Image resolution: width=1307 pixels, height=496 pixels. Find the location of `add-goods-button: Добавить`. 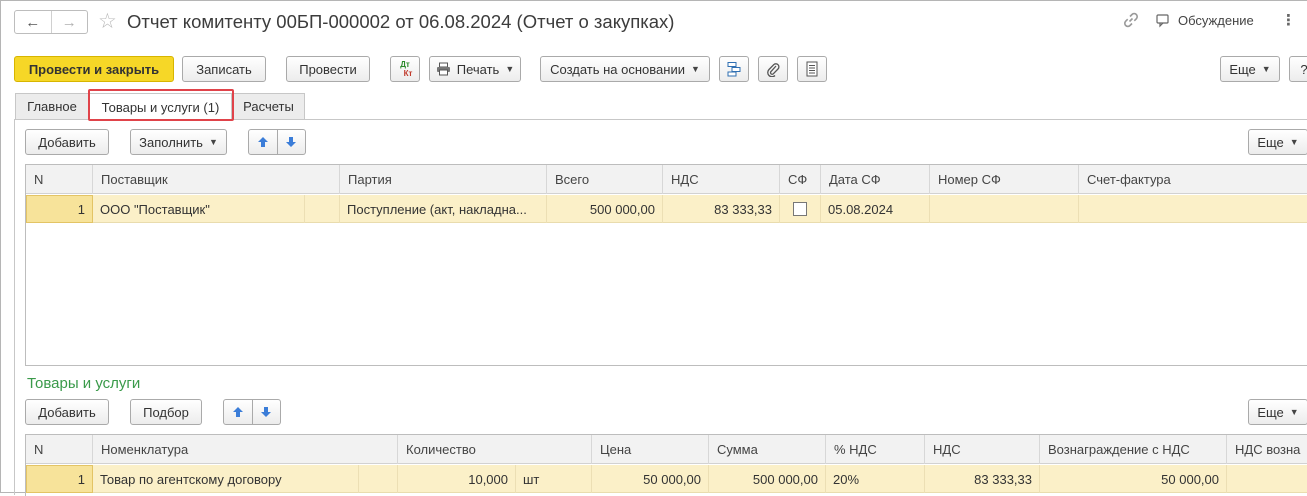

add-goods-button: Добавить is located at coordinates (67, 412).